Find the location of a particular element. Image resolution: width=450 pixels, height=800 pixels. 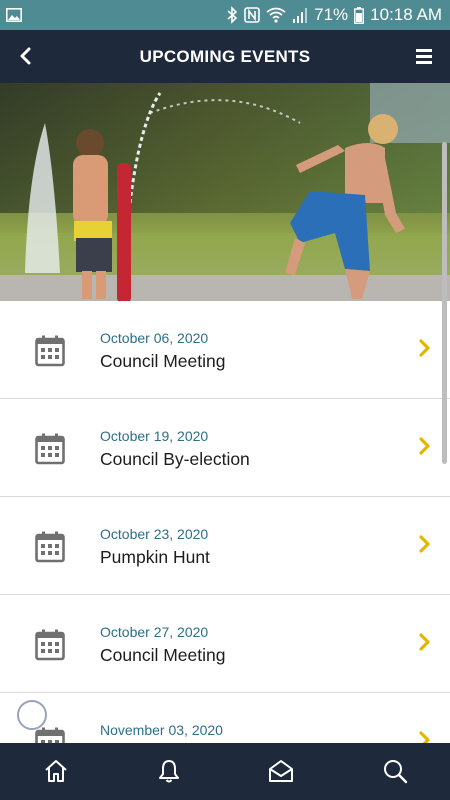

app-header: UPCOMING EVENTS is located at coordinates (225, 56).